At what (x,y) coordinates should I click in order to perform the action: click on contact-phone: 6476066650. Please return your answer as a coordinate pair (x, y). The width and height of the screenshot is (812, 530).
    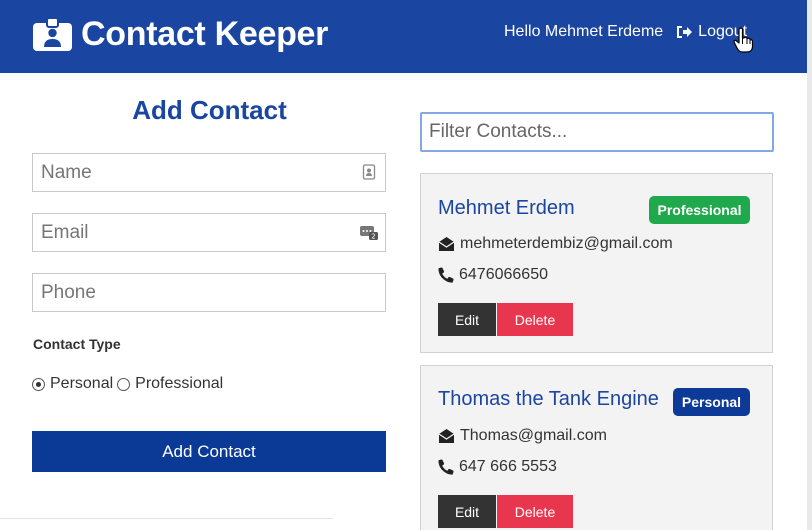
    Looking at the image, I should click on (503, 274).